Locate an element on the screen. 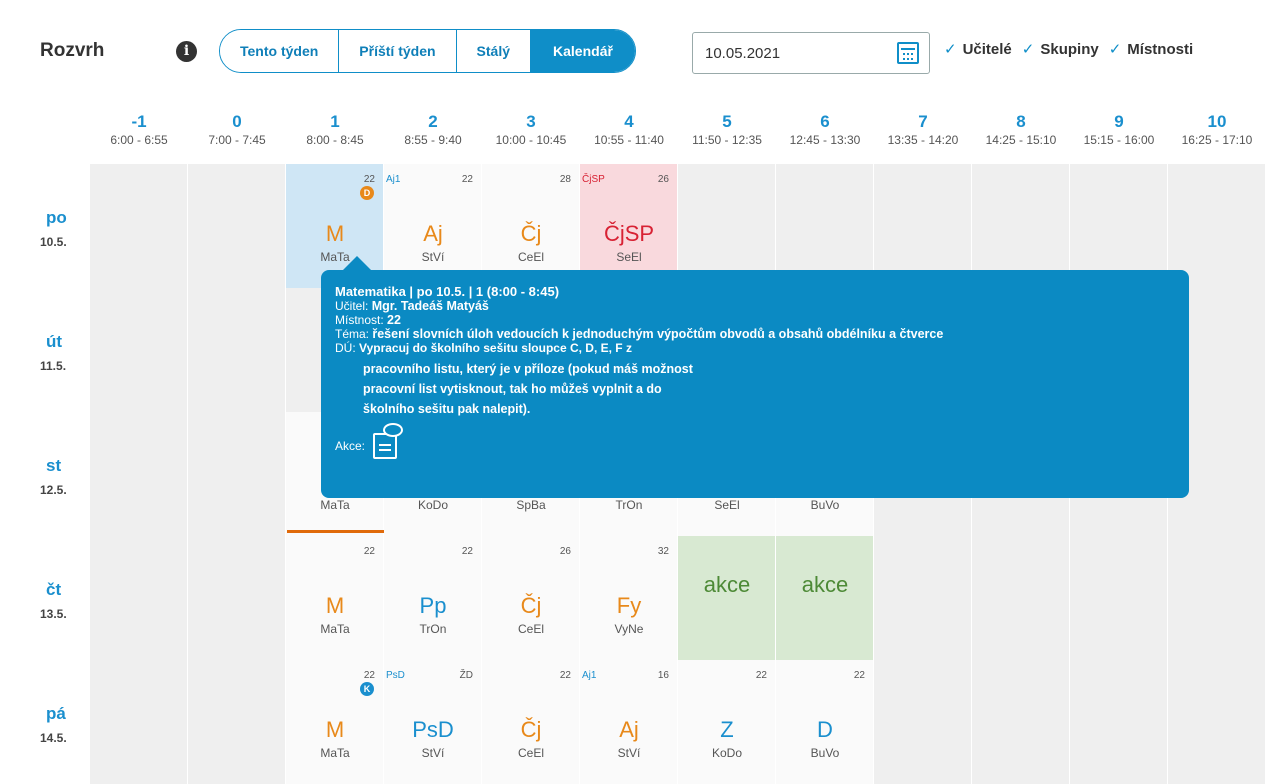  filter-checks: ✓ Učitelé ✓ Skupiny ✓ Místnosti is located at coordinates (1068, 49).